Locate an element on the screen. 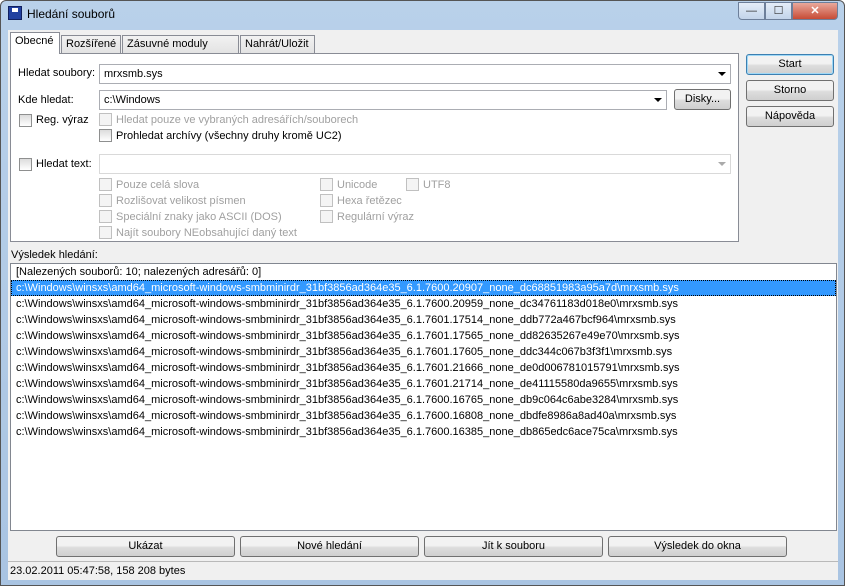 Image resolution: width=845 pixels, height=586 pixels. ascii-dos-label: Speciální znaky jako ASCII (DOS) is located at coordinates (199, 217).